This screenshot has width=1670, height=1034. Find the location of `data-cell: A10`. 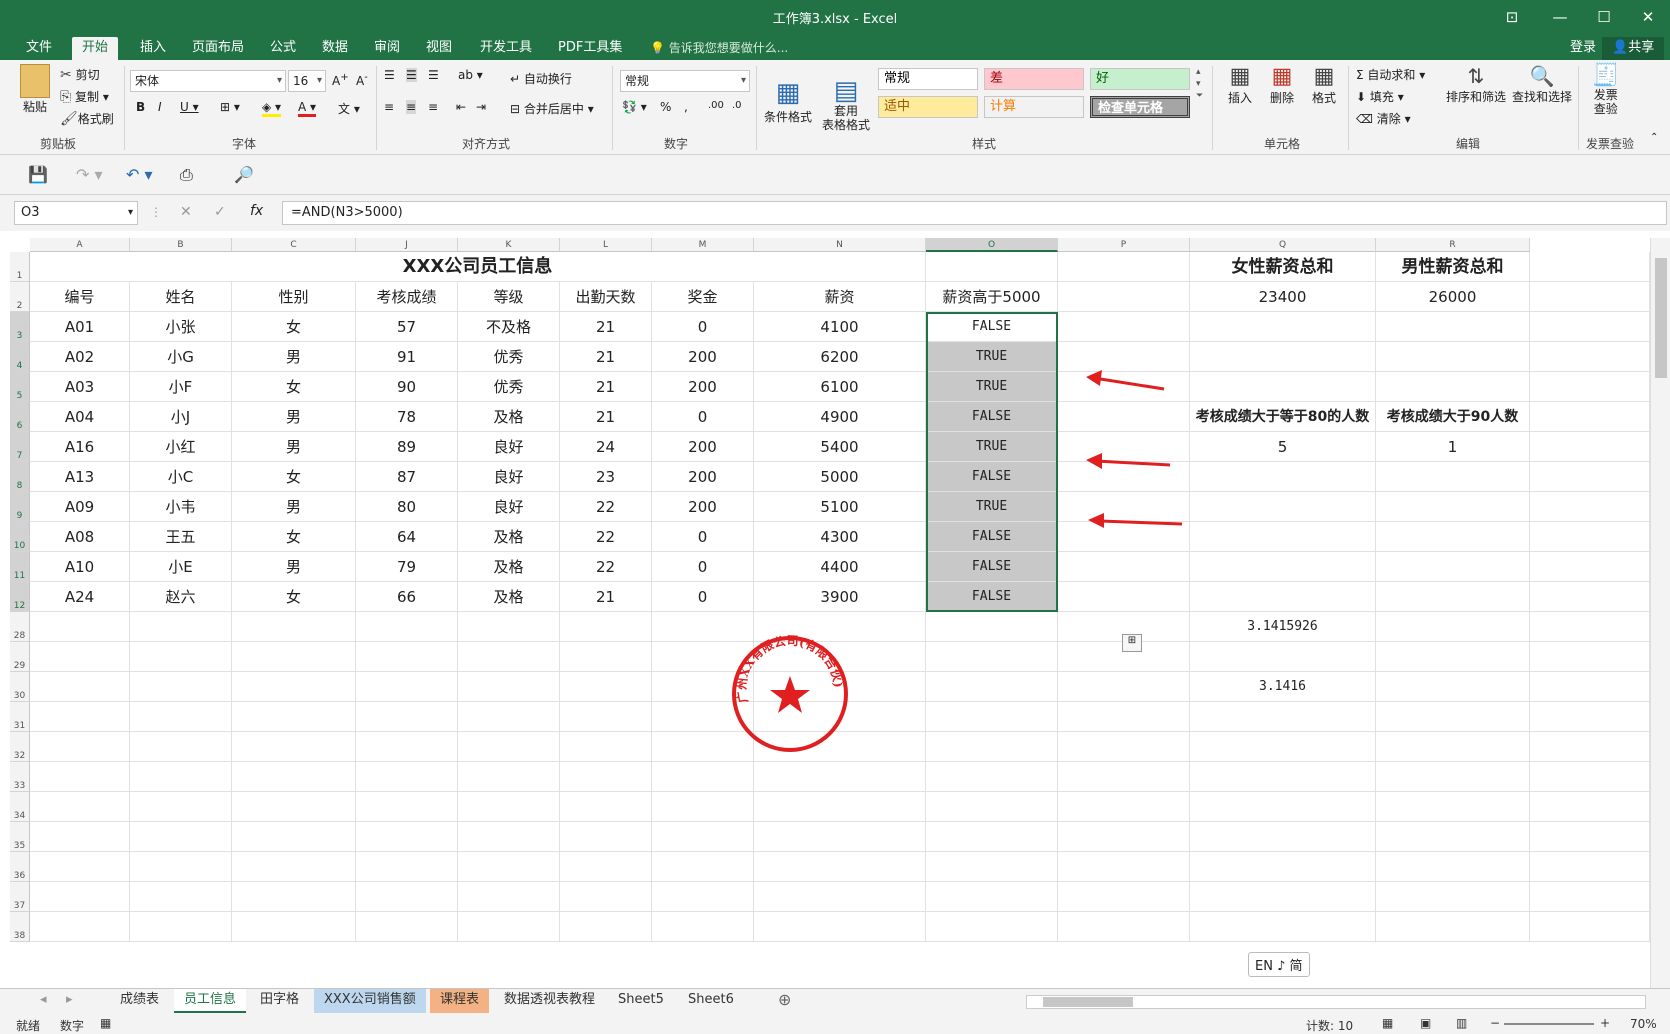

data-cell: A10 is located at coordinates (80, 567).